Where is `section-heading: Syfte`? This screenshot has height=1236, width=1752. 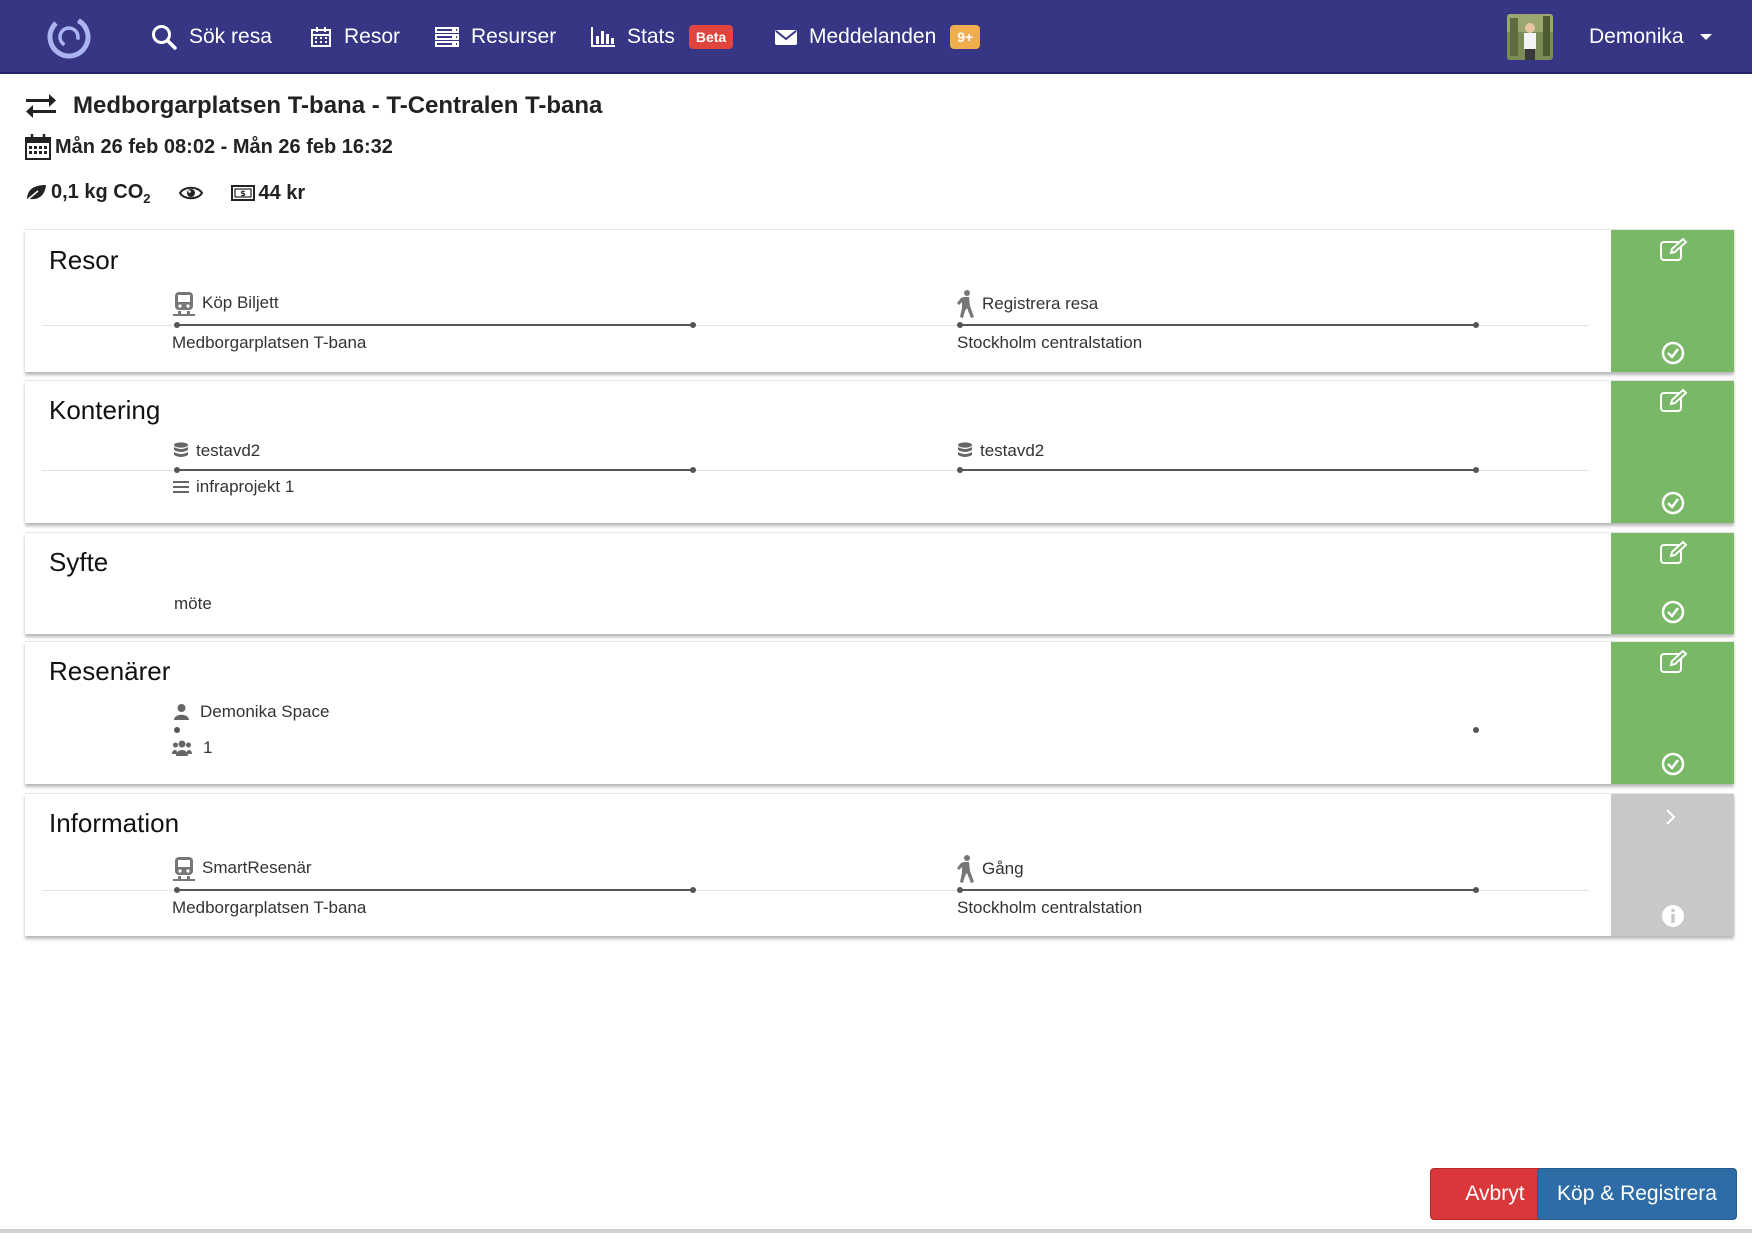 section-heading: Syfte is located at coordinates (79, 562).